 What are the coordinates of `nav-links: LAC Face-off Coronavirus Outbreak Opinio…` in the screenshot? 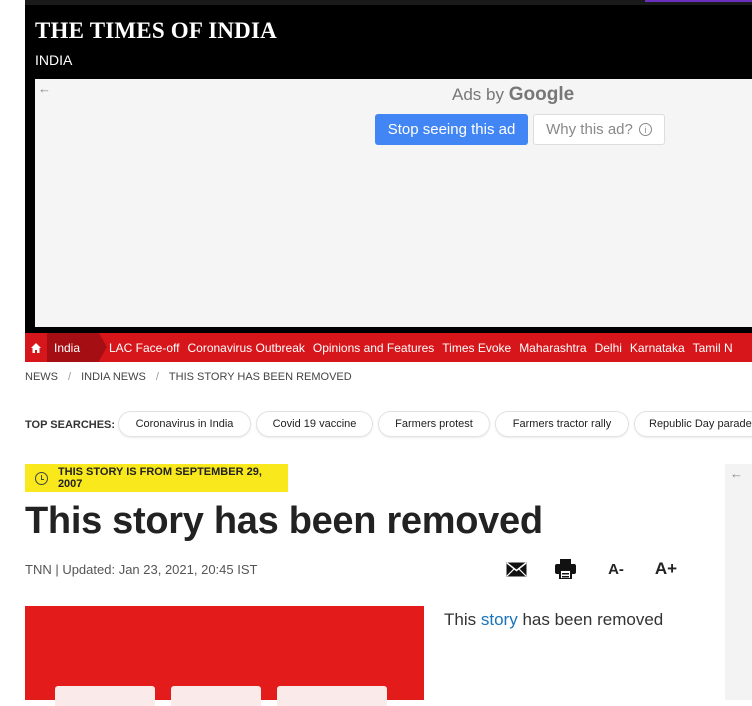 It's located at (421, 347).